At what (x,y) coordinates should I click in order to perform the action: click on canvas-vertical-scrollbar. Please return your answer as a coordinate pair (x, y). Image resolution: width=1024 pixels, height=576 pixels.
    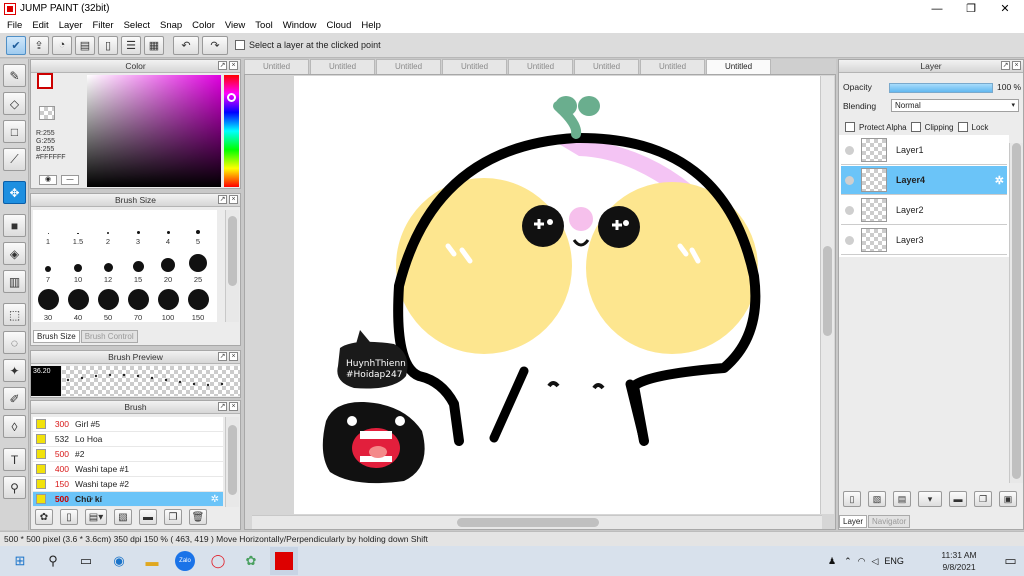
    Looking at the image, I should click on (827, 295).